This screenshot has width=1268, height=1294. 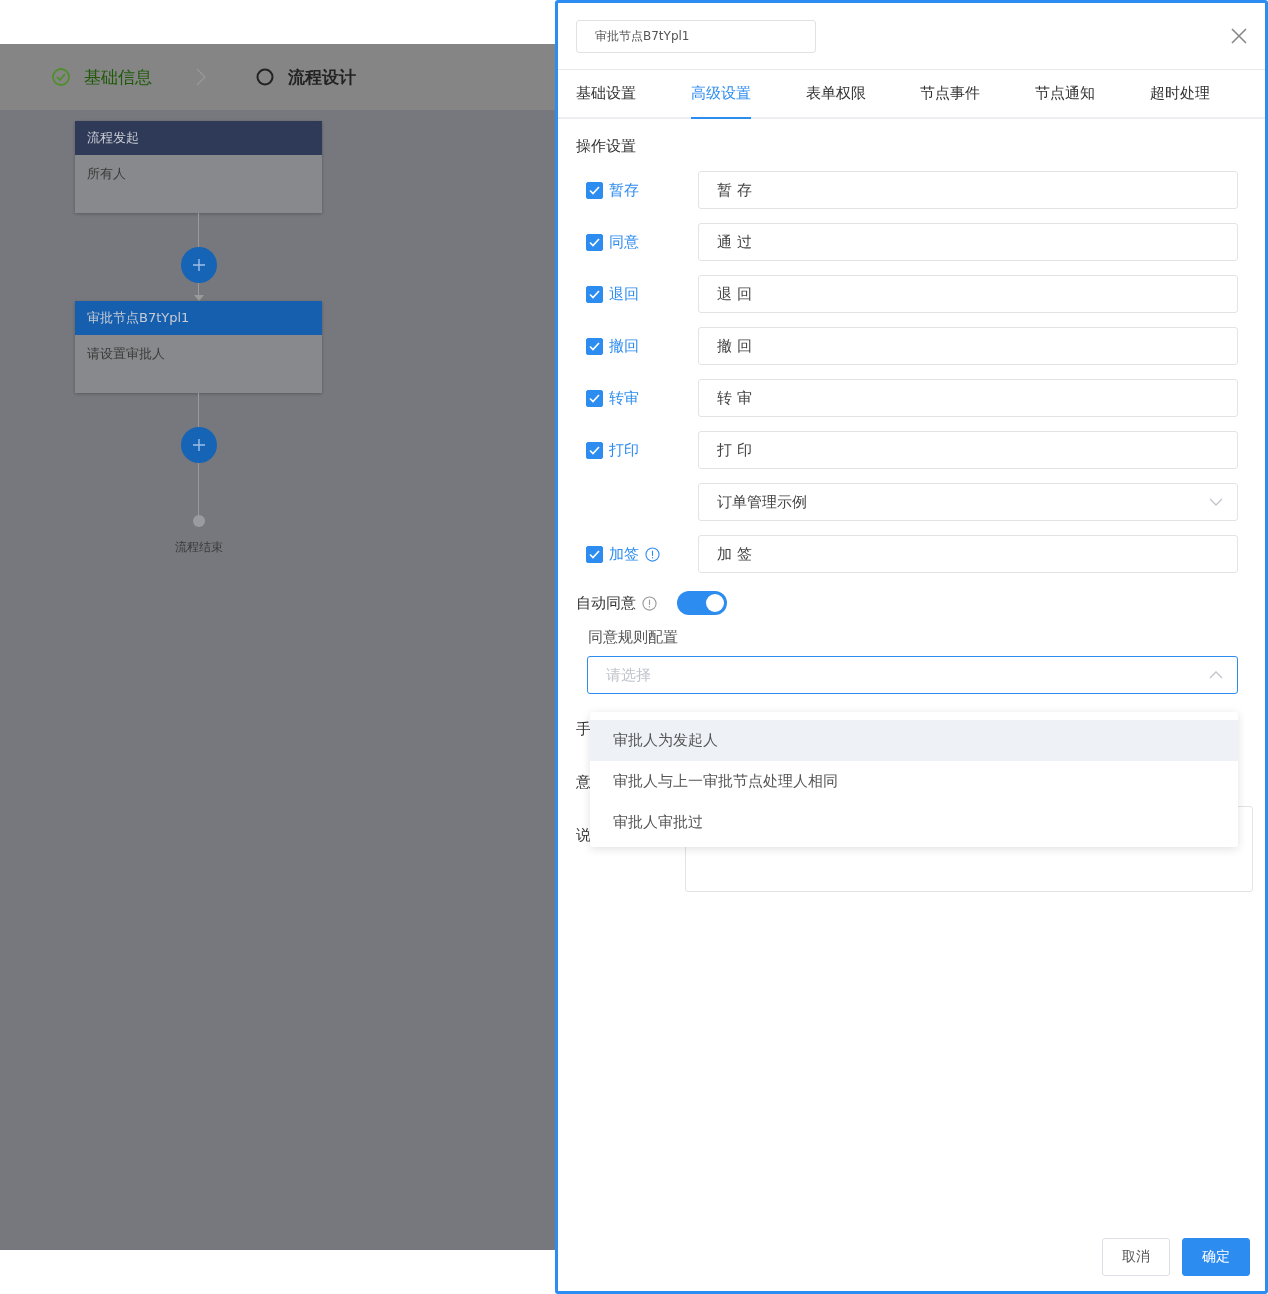 I want to click on node-description: 请设置审批人, so click(x=126, y=353).